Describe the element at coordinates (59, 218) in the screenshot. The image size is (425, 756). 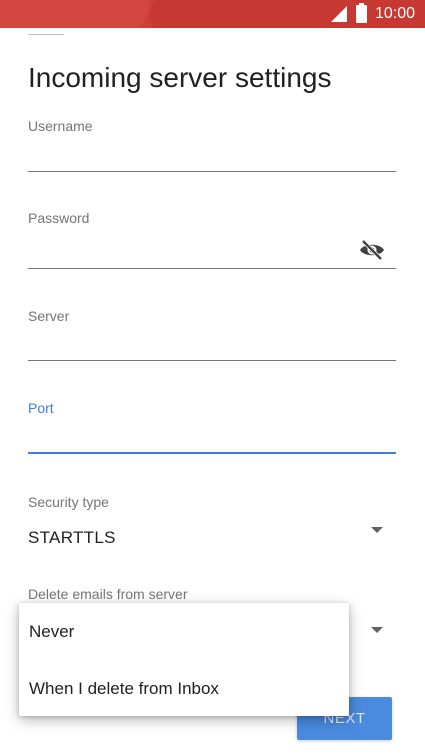
I see `password-label: Password` at that location.